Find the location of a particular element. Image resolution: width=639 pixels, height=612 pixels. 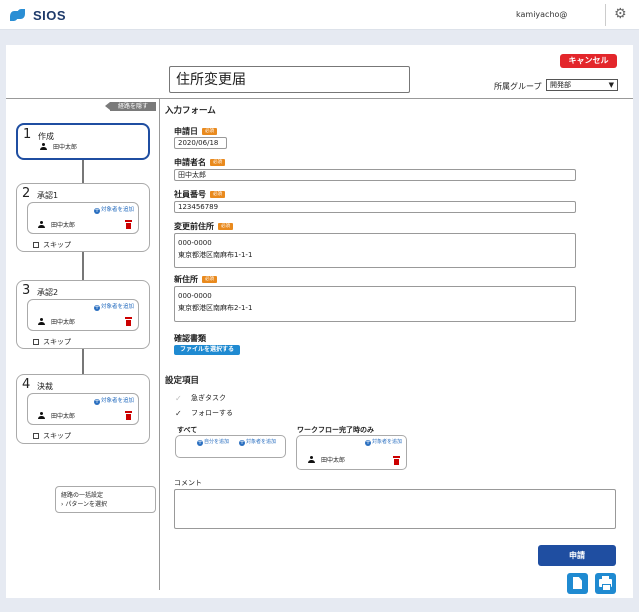

add-self-link: +自分を追加 is located at coordinates (213, 442).